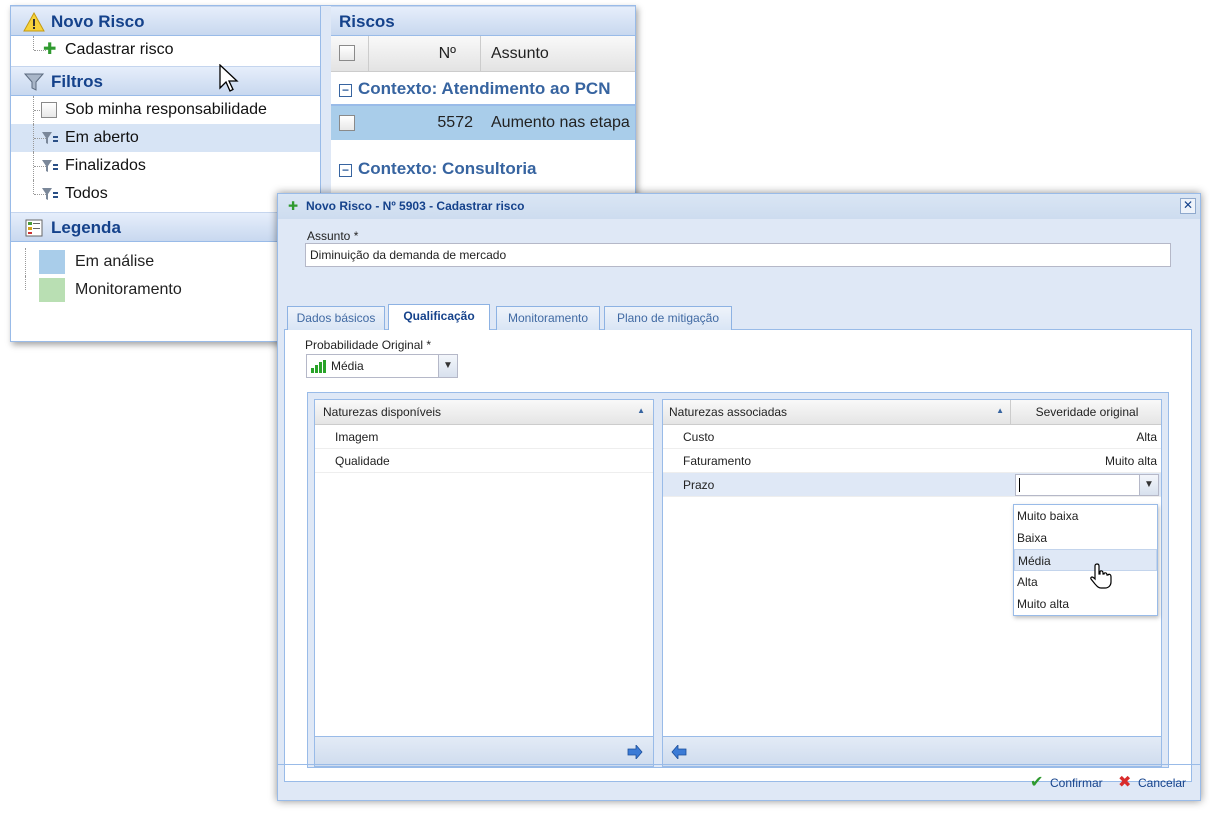 The width and height of the screenshot is (1210, 816). Describe the element at coordinates (484, 437) in the screenshot. I see `list-item: Imagem` at that location.